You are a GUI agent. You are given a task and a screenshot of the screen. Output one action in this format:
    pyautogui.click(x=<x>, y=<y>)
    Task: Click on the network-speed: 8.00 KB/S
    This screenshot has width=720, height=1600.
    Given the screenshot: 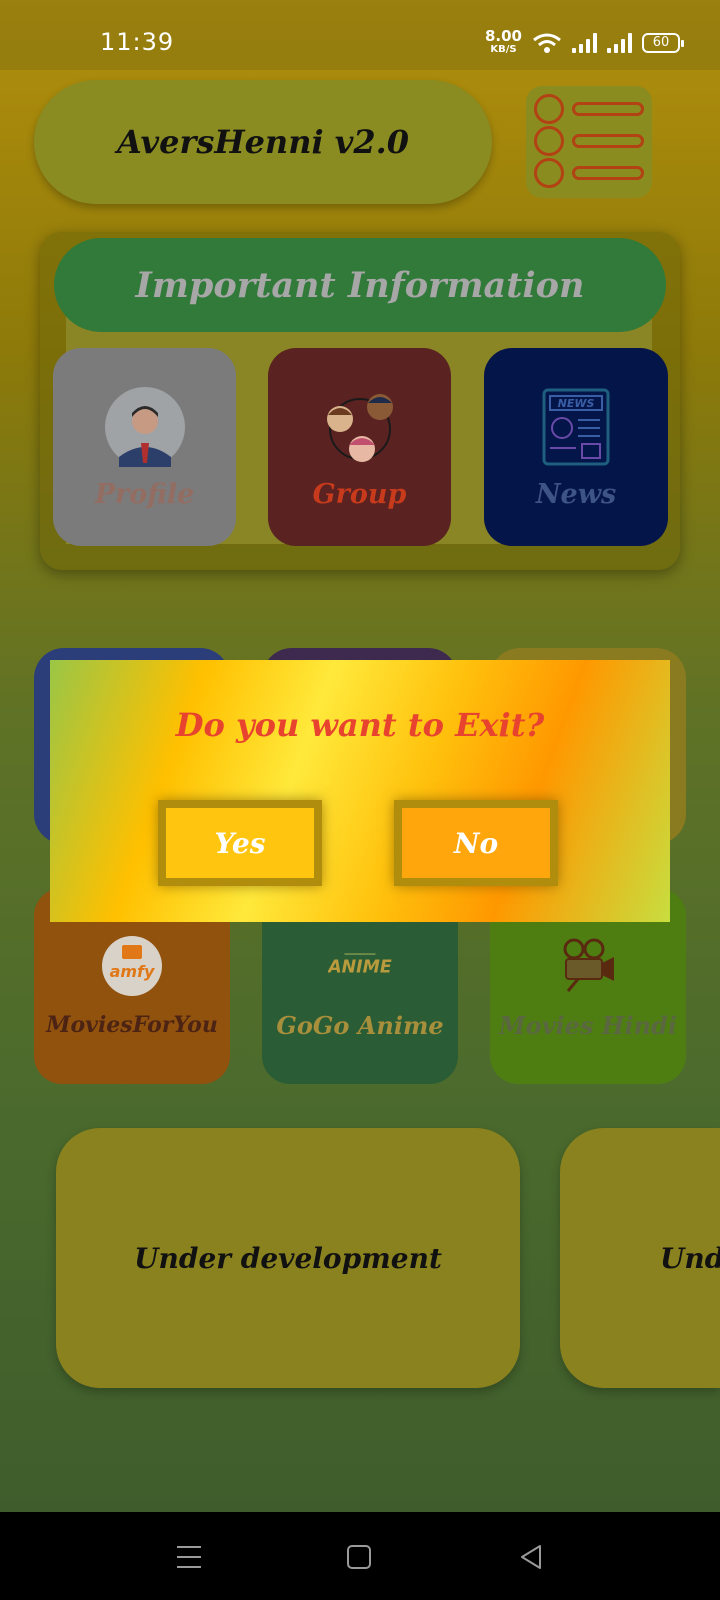 What is the action you would take?
    pyautogui.click(x=503, y=41)
    